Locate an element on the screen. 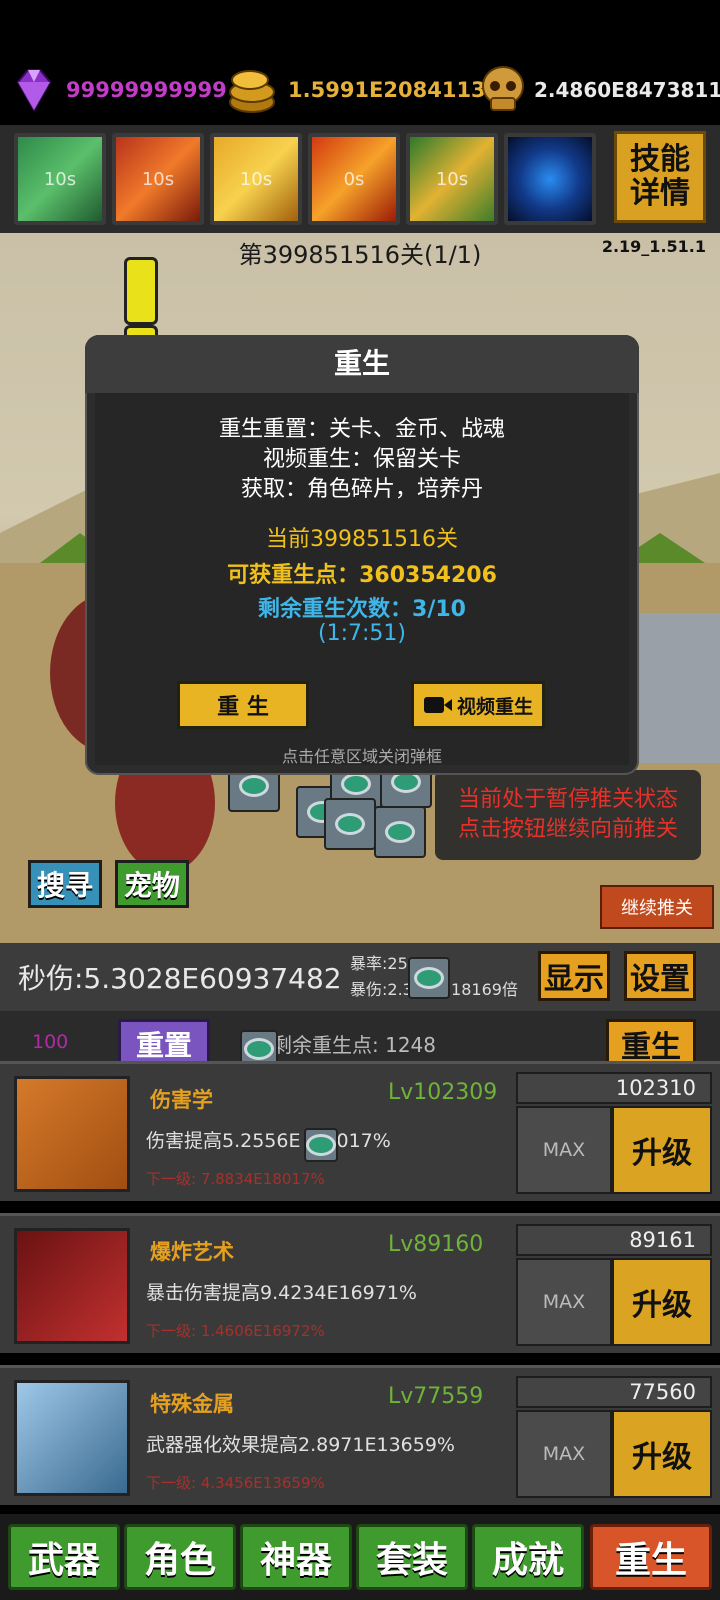  crit-damage-suffix: 18169倍 is located at coordinates (484, 989).